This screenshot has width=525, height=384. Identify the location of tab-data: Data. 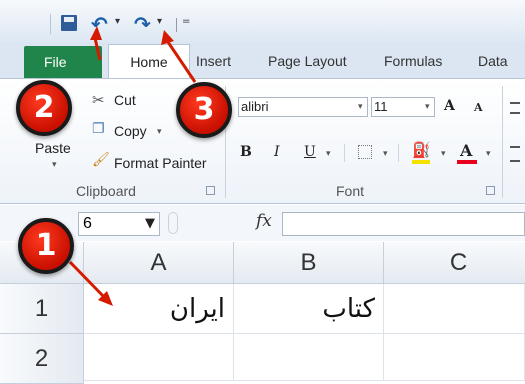
(493, 61).